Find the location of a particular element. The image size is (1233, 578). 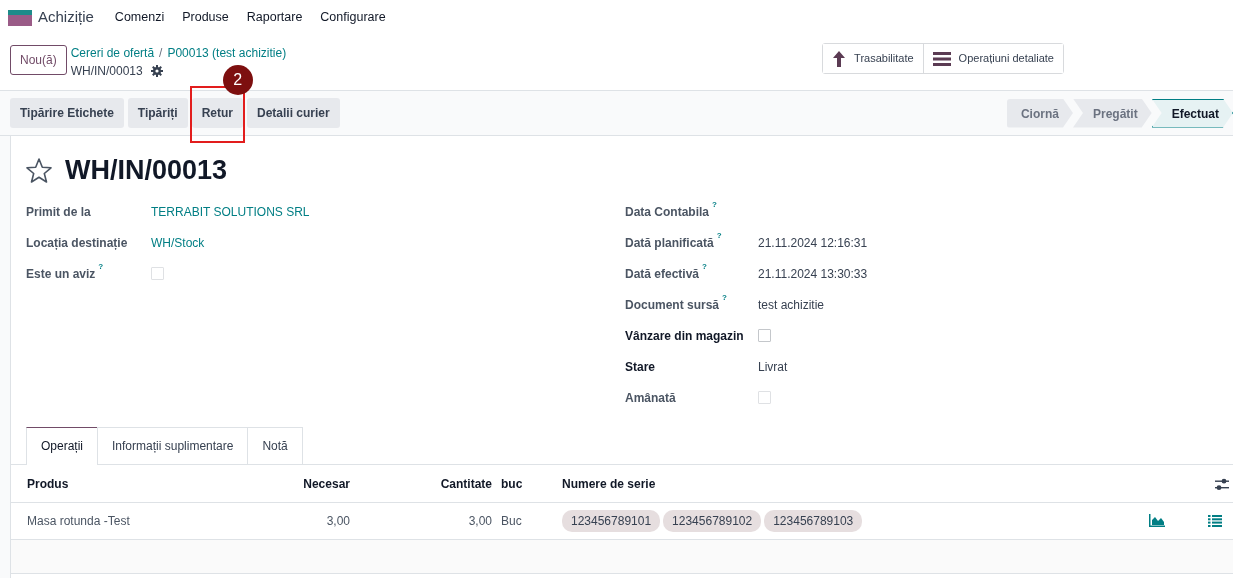

field-label: Dată planificată is located at coordinates (669, 242).